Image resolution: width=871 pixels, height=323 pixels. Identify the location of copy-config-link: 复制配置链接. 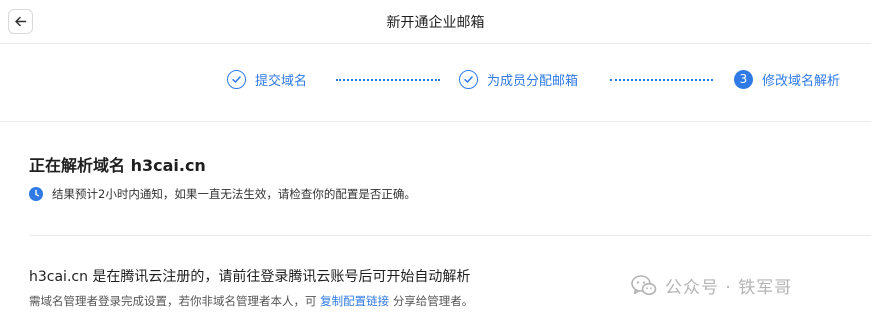
(354, 301).